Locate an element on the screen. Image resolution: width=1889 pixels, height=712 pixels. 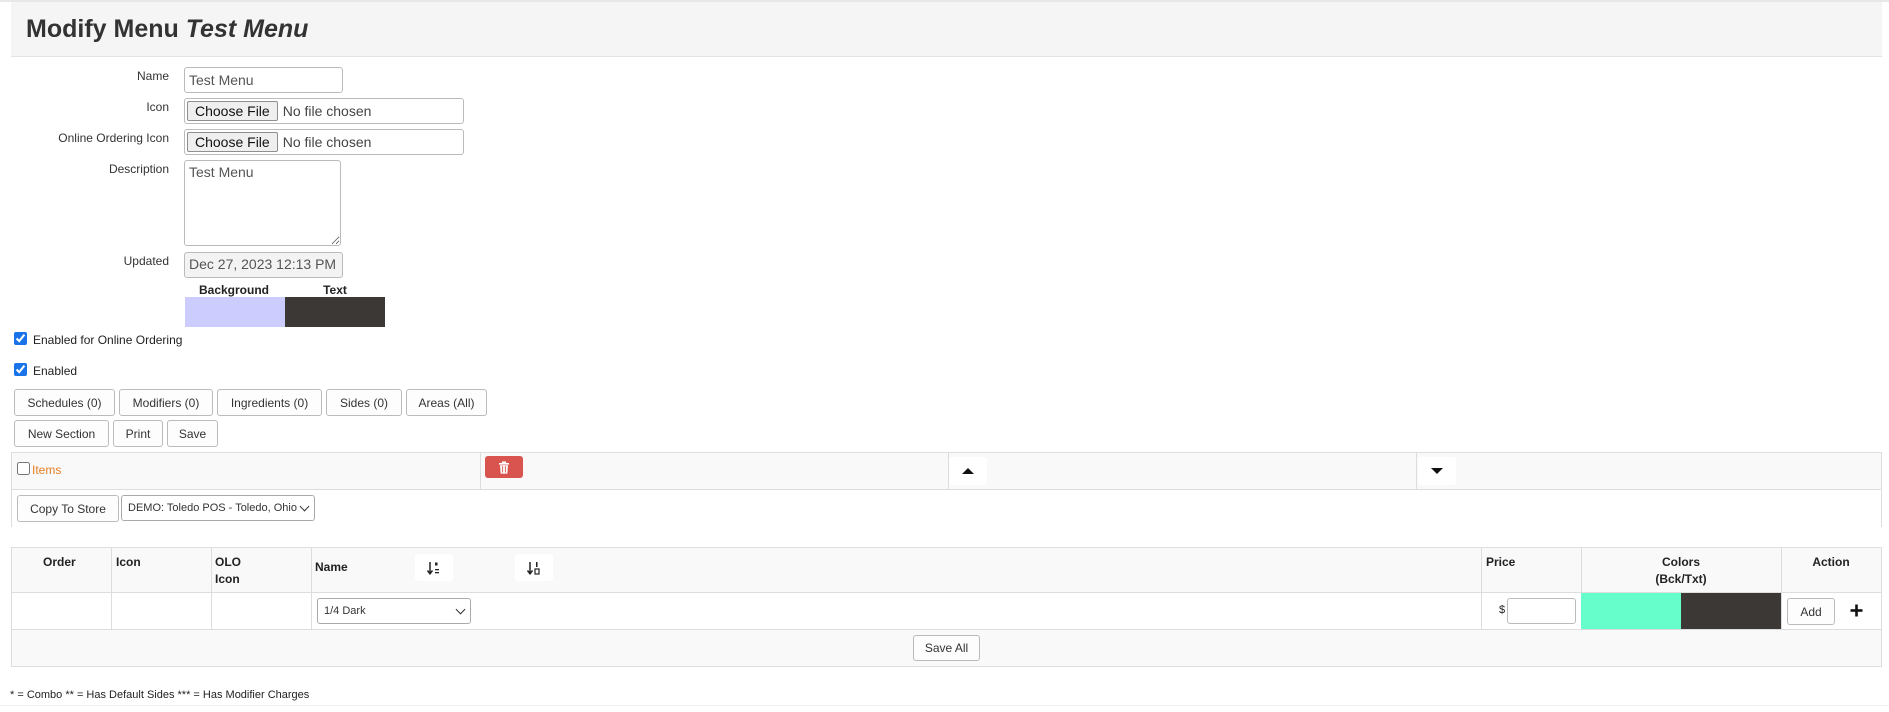
icon-choose-file-button: Choose File is located at coordinates (232, 111).